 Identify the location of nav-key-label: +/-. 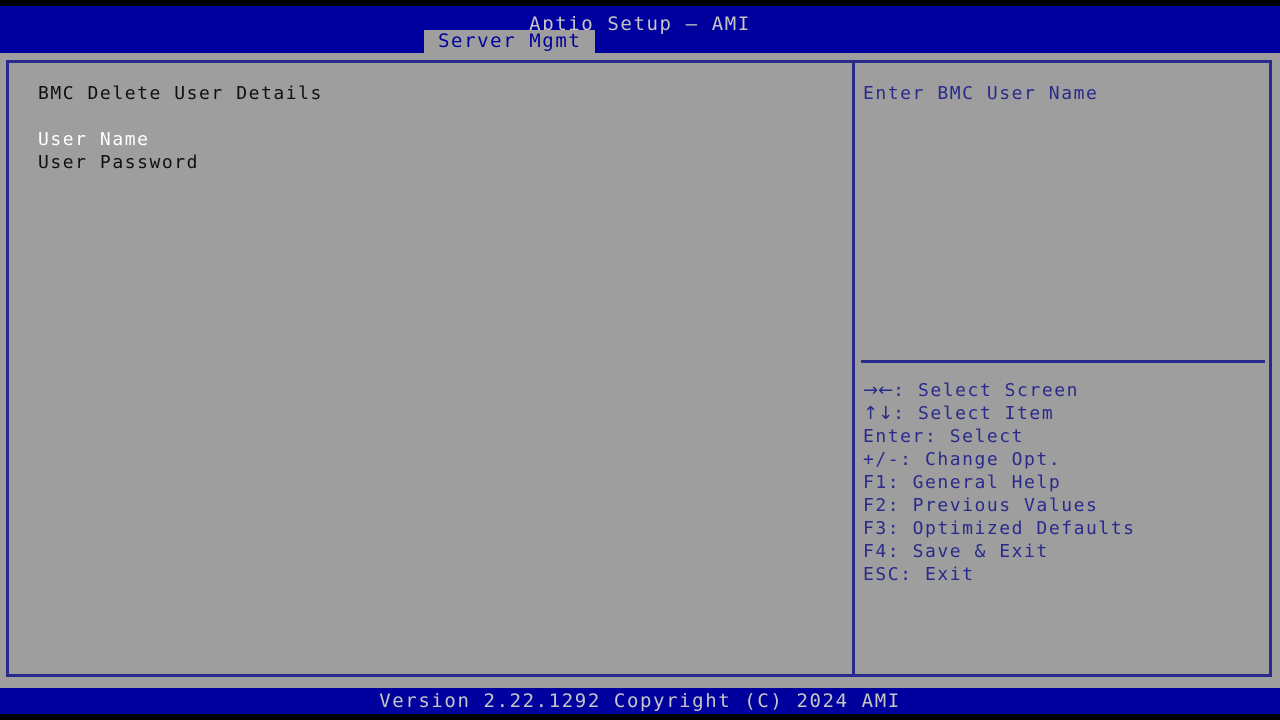
(882, 459).